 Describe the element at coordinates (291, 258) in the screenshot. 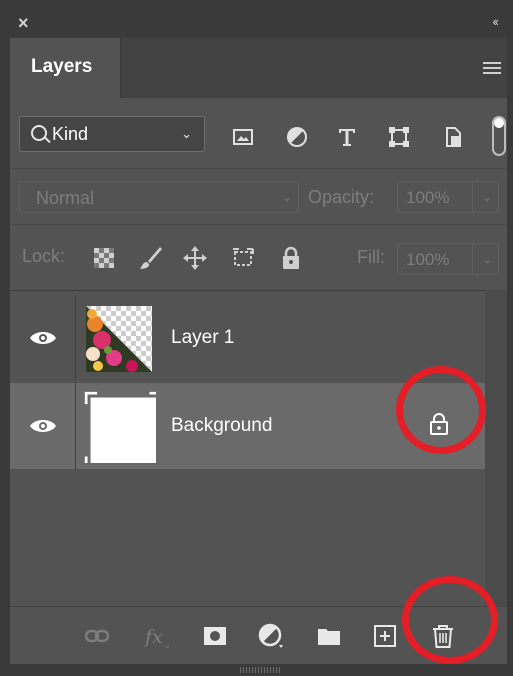

I see `lock-all-icon` at that location.